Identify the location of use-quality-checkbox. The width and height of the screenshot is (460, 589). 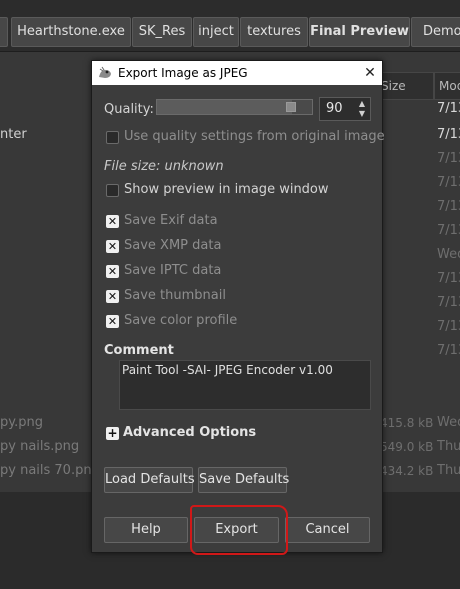
(112, 137).